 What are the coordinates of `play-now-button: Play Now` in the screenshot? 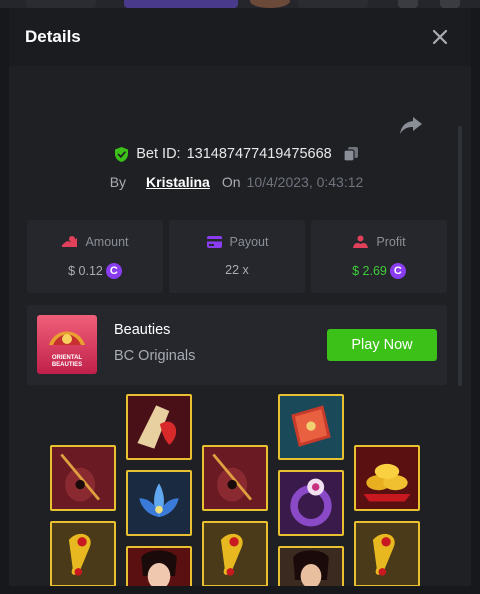 It's located at (382, 345).